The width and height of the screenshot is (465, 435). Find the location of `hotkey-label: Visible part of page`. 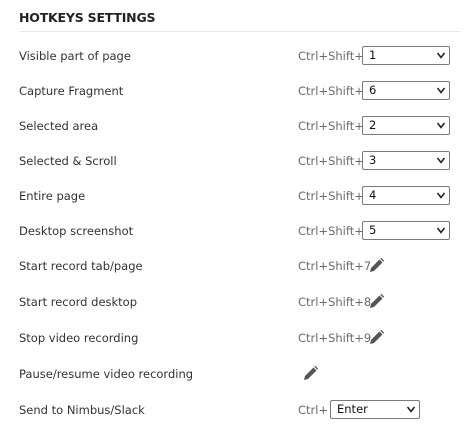

hotkey-label: Visible part of page is located at coordinates (75, 56).